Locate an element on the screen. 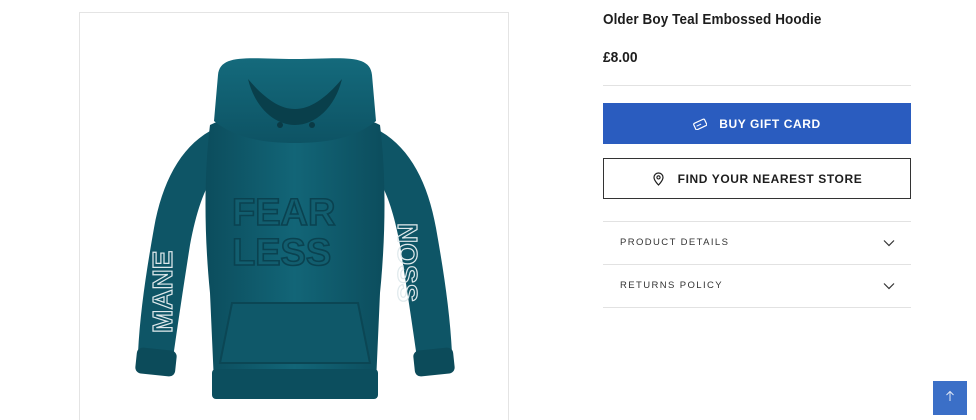  product-price: £8.00 is located at coordinates (620, 57).